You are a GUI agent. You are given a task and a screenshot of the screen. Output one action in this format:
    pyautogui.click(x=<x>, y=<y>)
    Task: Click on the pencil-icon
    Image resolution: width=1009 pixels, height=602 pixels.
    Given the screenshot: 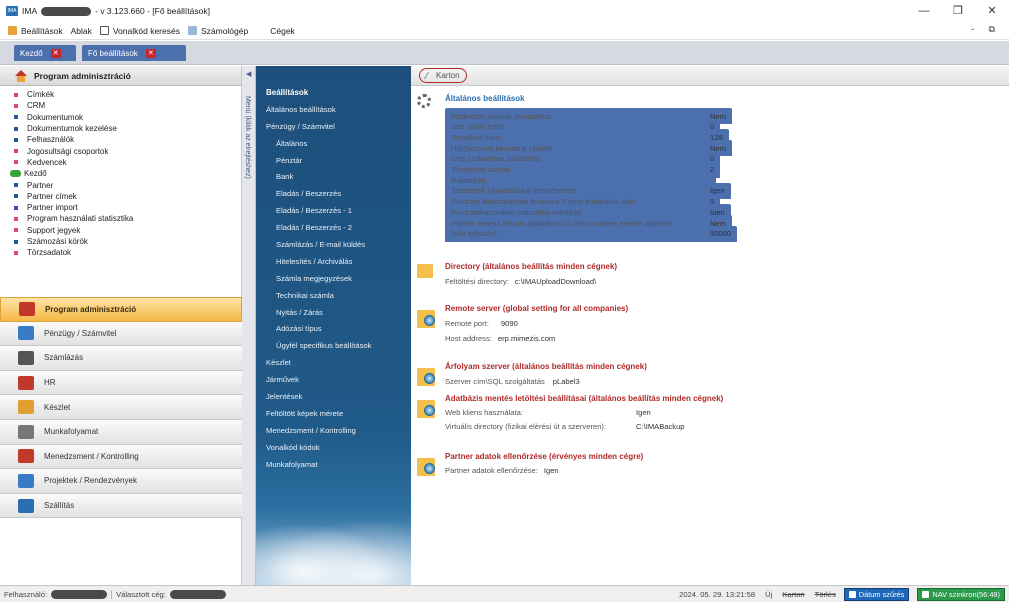 What is the action you would take?
    pyautogui.click(x=429, y=75)
    